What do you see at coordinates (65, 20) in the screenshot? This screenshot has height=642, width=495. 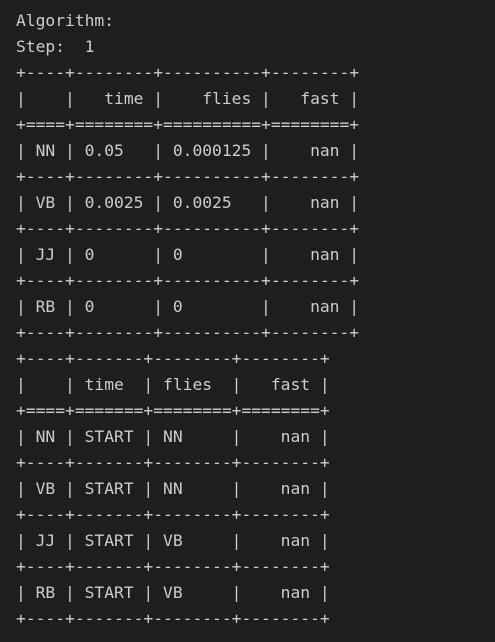 I see `algorithm-label: Algorithm:` at bounding box center [65, 20].